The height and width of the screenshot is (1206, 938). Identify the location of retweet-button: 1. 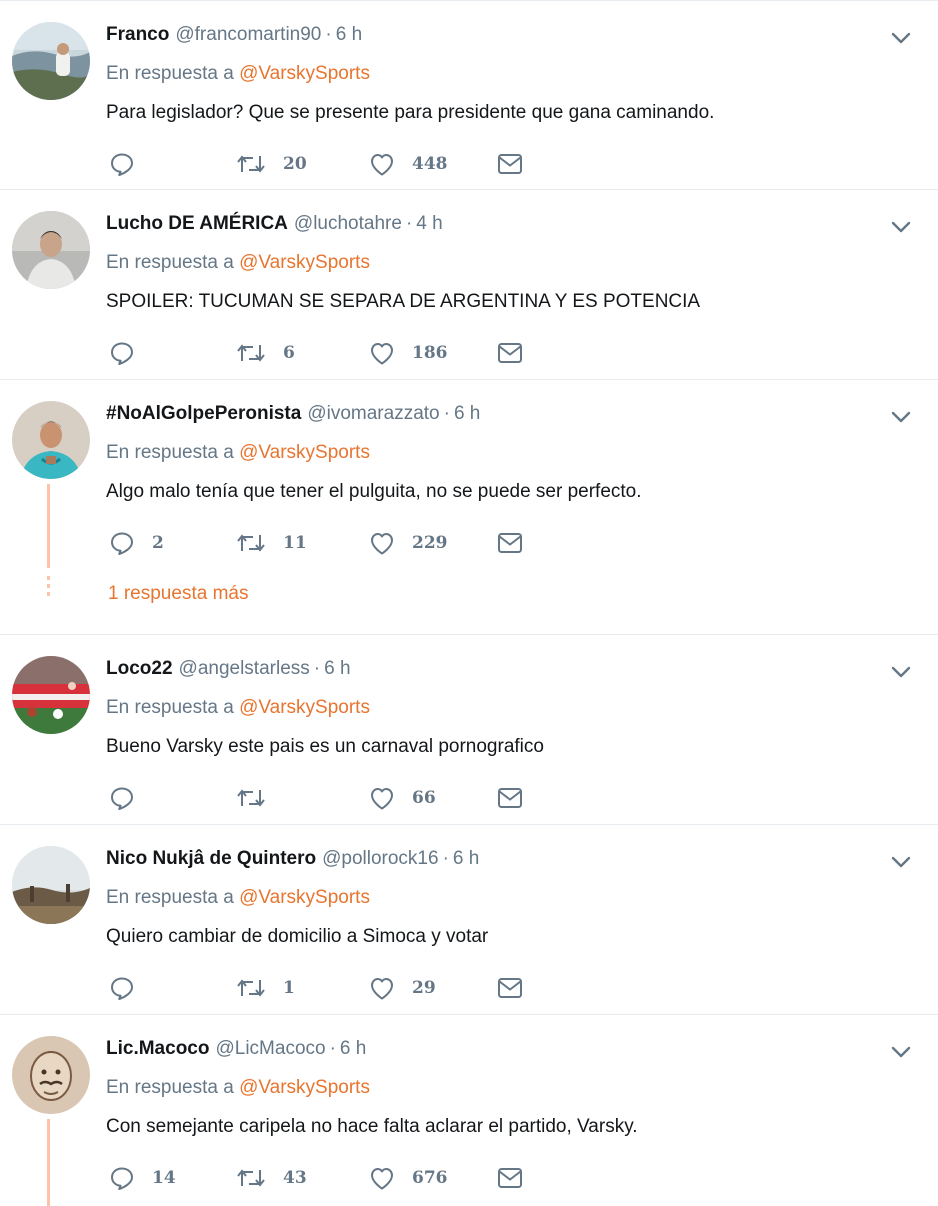
(265, 988).